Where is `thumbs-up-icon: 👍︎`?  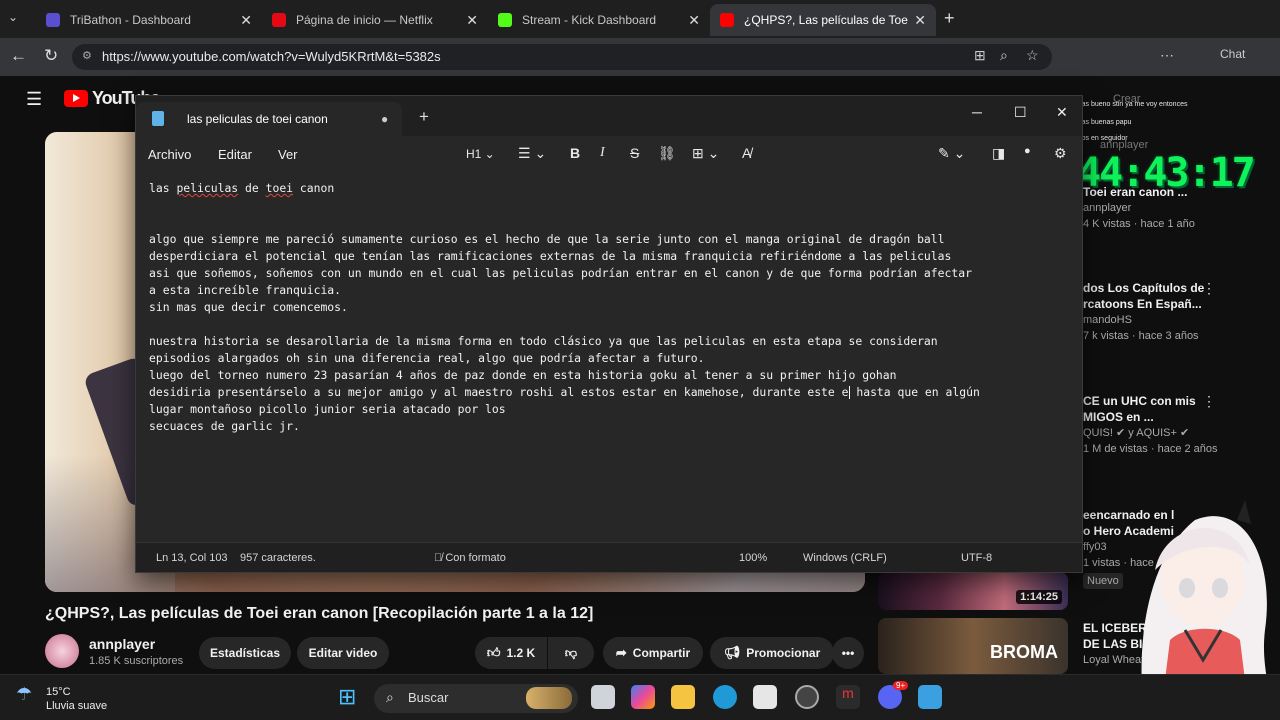 thumbs-up-icon: 👍︎ is located at coordinates (493, 652).